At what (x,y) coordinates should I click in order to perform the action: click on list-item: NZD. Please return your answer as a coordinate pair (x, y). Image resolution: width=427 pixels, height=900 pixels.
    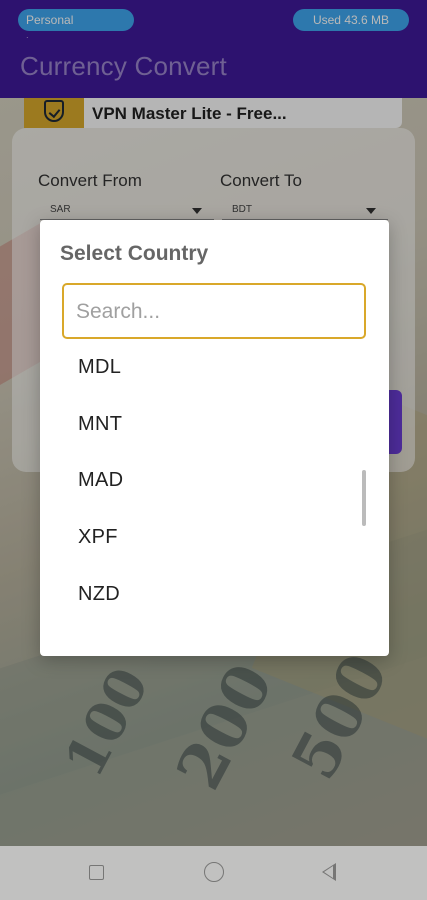
    Looking at the image, I should click on (99, 594).